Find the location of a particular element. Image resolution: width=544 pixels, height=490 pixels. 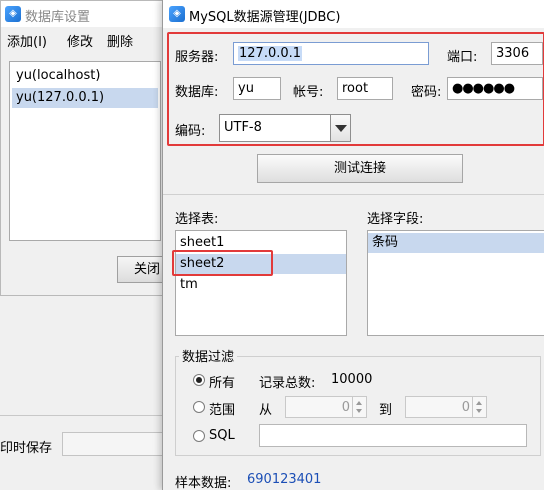

account-label: 帐号: is located at coordinates (308, 92).